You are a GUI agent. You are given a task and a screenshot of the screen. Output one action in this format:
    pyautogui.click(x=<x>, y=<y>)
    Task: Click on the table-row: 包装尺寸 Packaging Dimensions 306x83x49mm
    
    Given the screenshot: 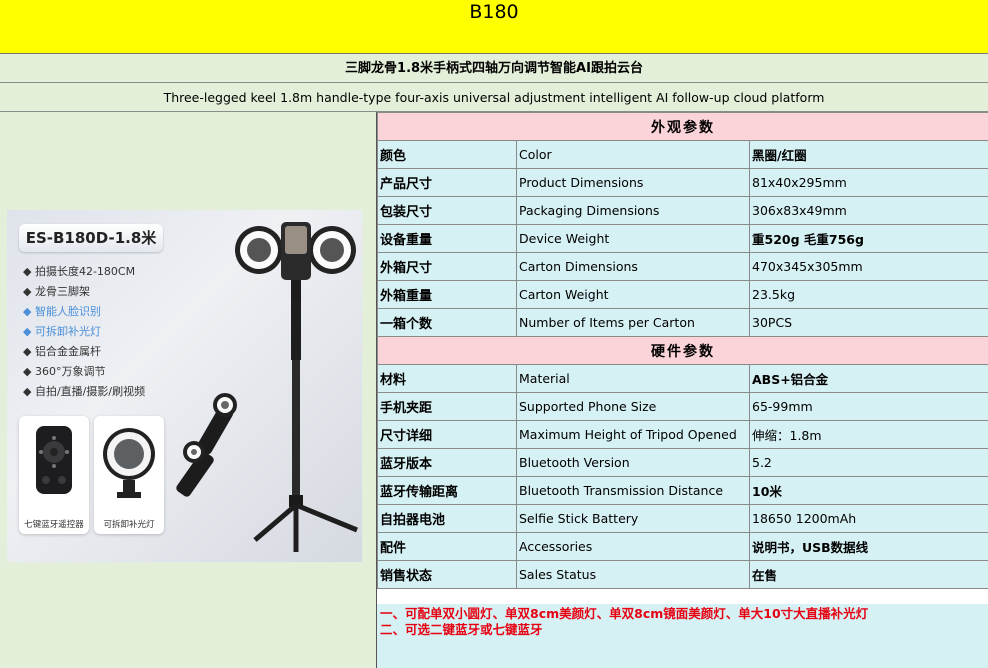 What is the action you would take?
    pyautogui.click(x=682, y=210)
    